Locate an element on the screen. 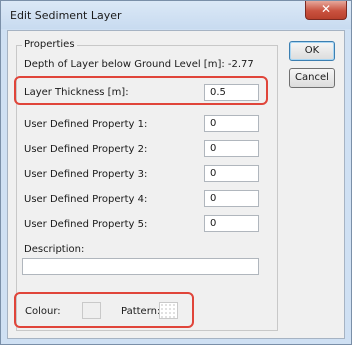 Image resolution: width=352 pixels, height=345 pixels. user-property-5-input: 0 is located at coordinates (231, 223).